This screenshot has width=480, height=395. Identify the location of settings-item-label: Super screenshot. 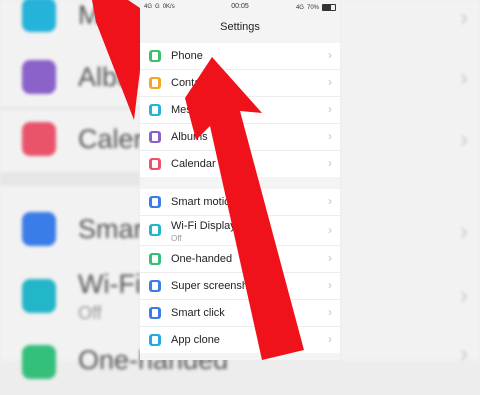
(214, 286).